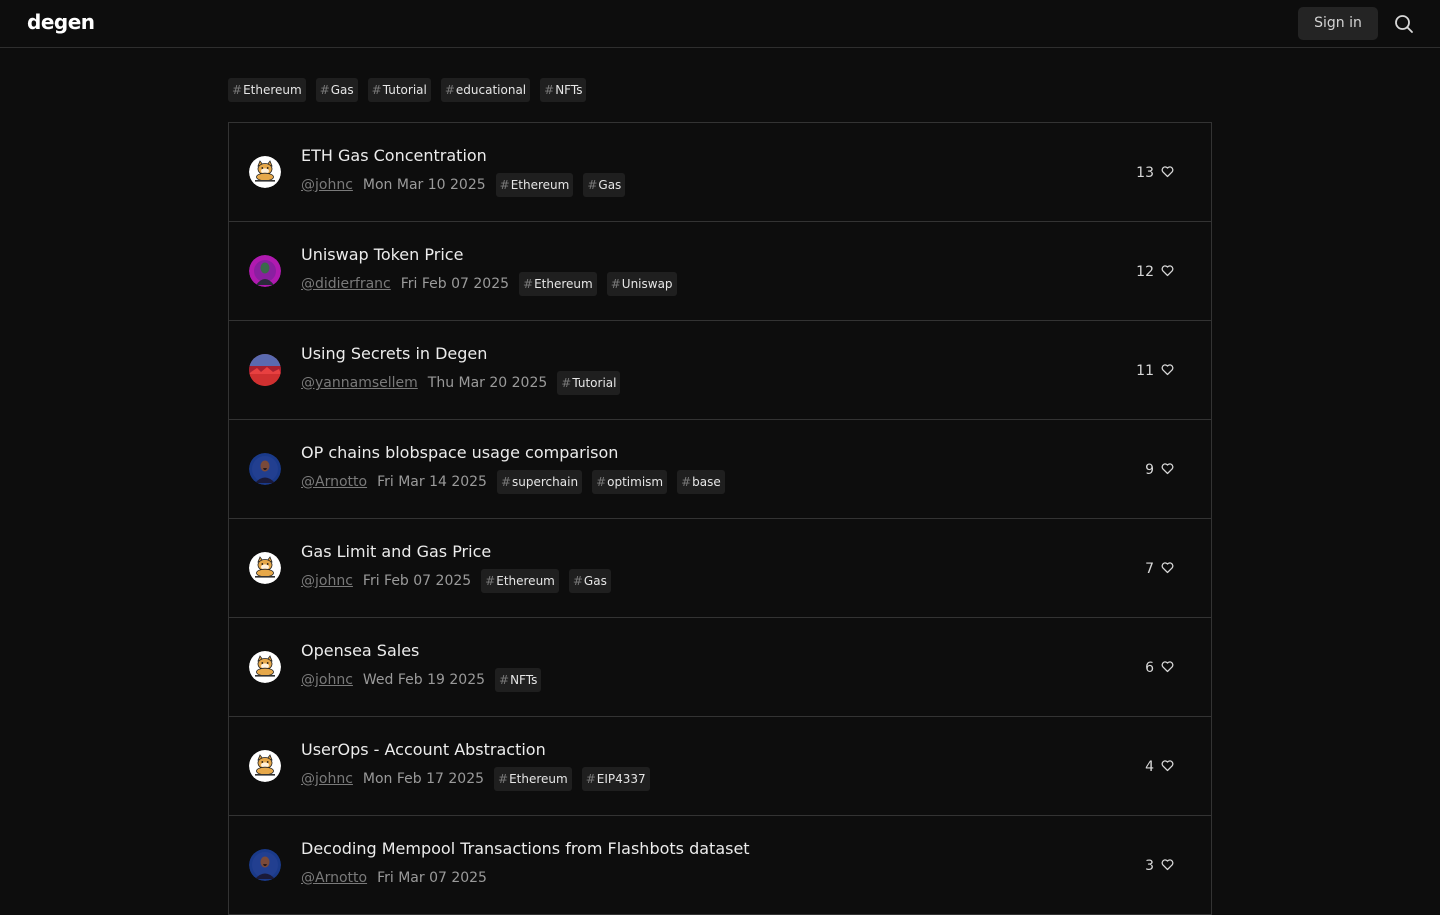  Describe the element at coordinates (394, 353) in the screenshot. I see `post-title: Using Secrets in Degen` at that location.